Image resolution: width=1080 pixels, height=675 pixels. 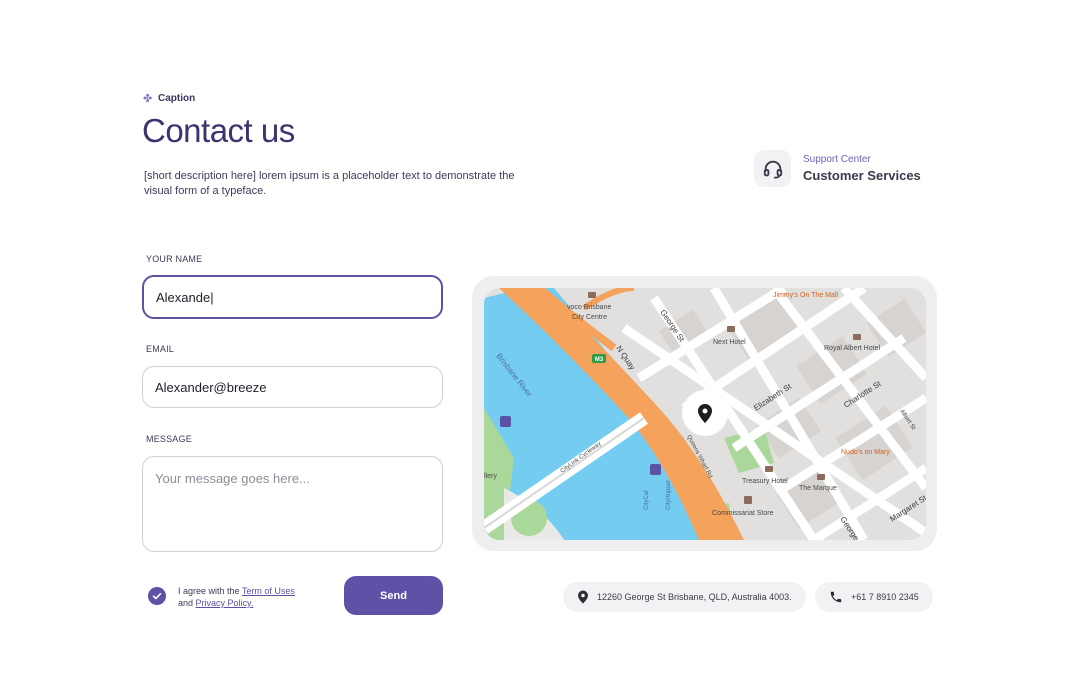 What do you see at coordinates (393, 595) in the screenshot?
I see `send-button: Send` at bounding box center [393, 595].